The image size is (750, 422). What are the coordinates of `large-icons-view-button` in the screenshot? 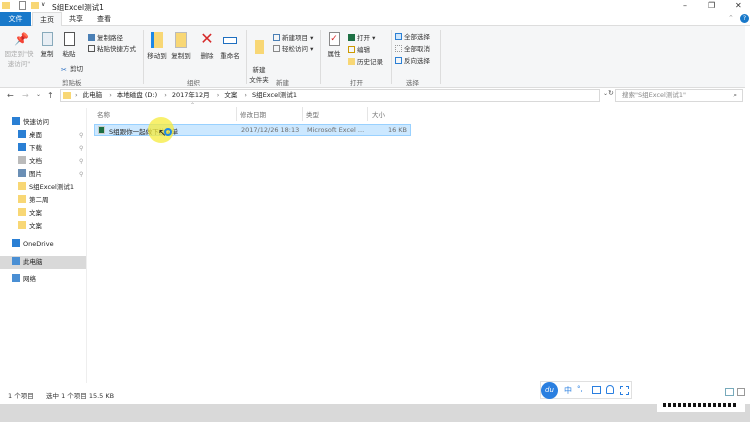 It's located at (741, 392).